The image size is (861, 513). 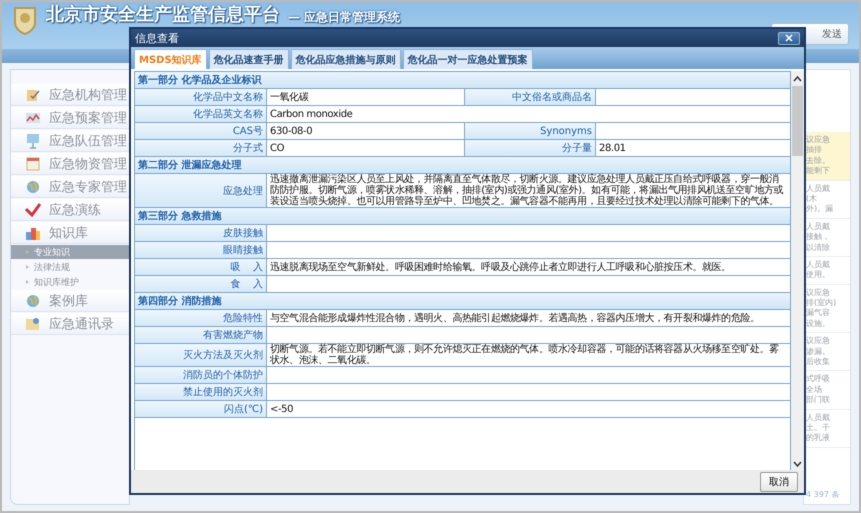 What do you see at coordinates (201, 392) in the screenshot?
I see `field-label: 禁止使用的灭火剂` at bounding box center [201, 392].